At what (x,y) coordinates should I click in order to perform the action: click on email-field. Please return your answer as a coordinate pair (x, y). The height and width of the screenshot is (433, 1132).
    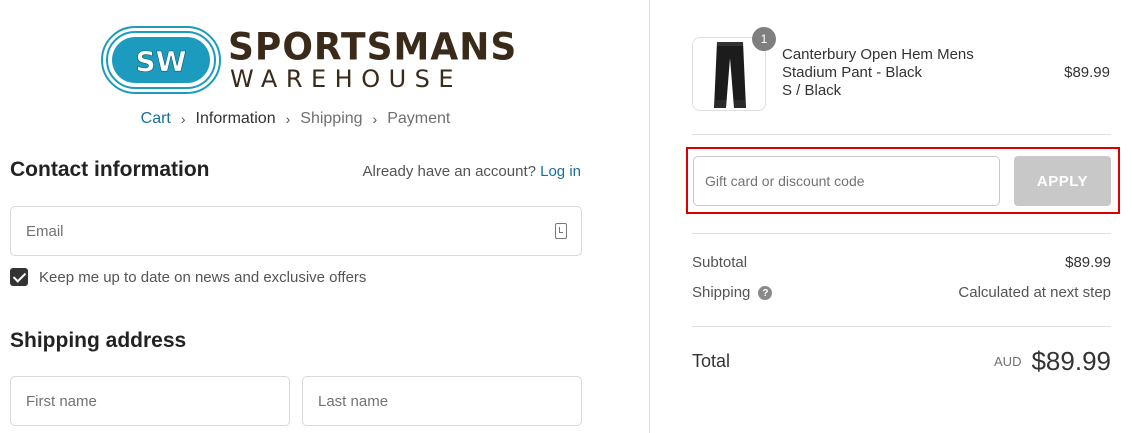
    Looking at the image, I should click on (296, 231).